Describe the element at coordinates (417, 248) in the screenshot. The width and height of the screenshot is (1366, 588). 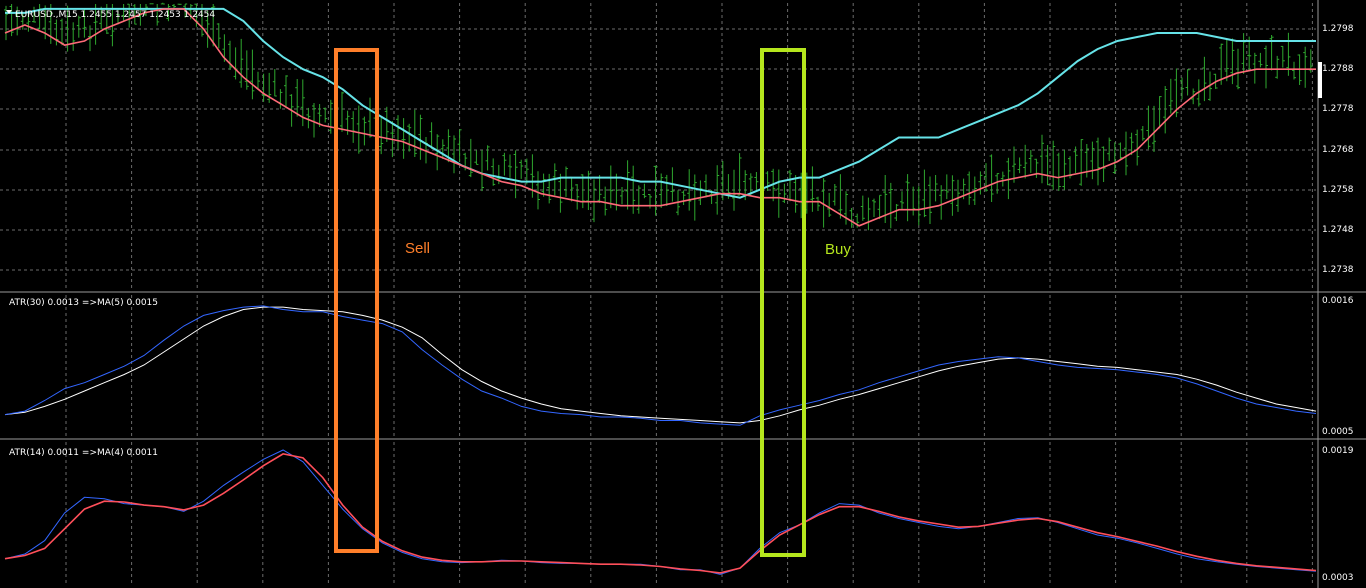
I see `sell-label: Sell` at that location.